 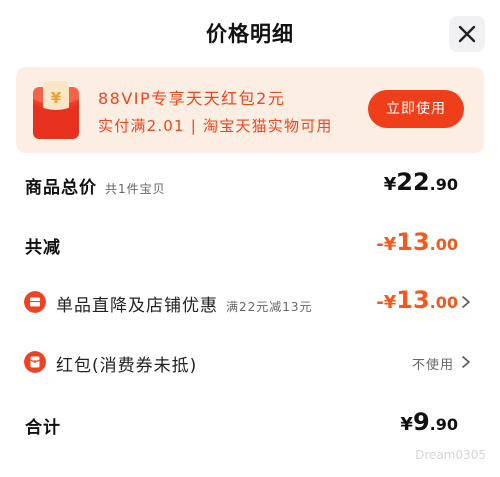 What do you see at coordinates (450, 455) in the screenshot?
I see `watermark: Dream0305` at bounding box center [450, 455].